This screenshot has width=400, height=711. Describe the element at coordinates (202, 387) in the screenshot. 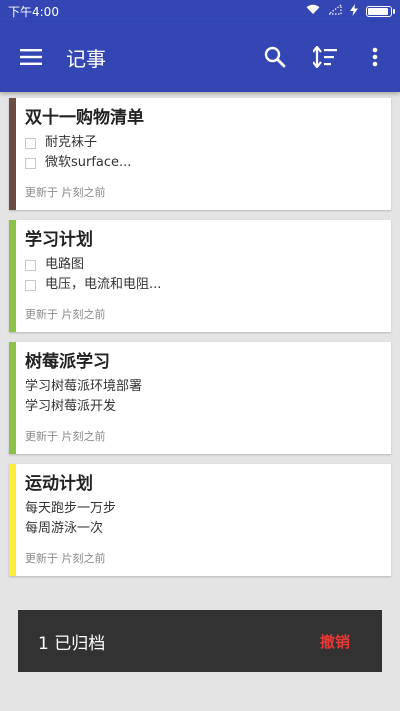

I see `note-text-line: 学习树莓派环境部署` at that location.